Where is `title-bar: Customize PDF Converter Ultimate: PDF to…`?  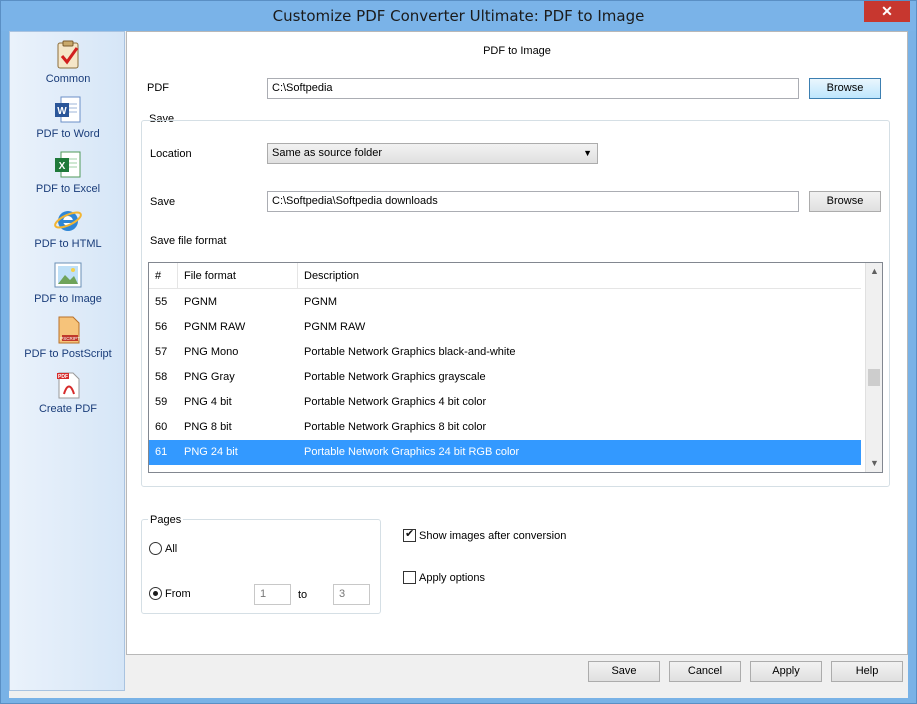
title-bar: Customize PDF Converter Ultimate: PDF to… is located at coordinates (458, 16).